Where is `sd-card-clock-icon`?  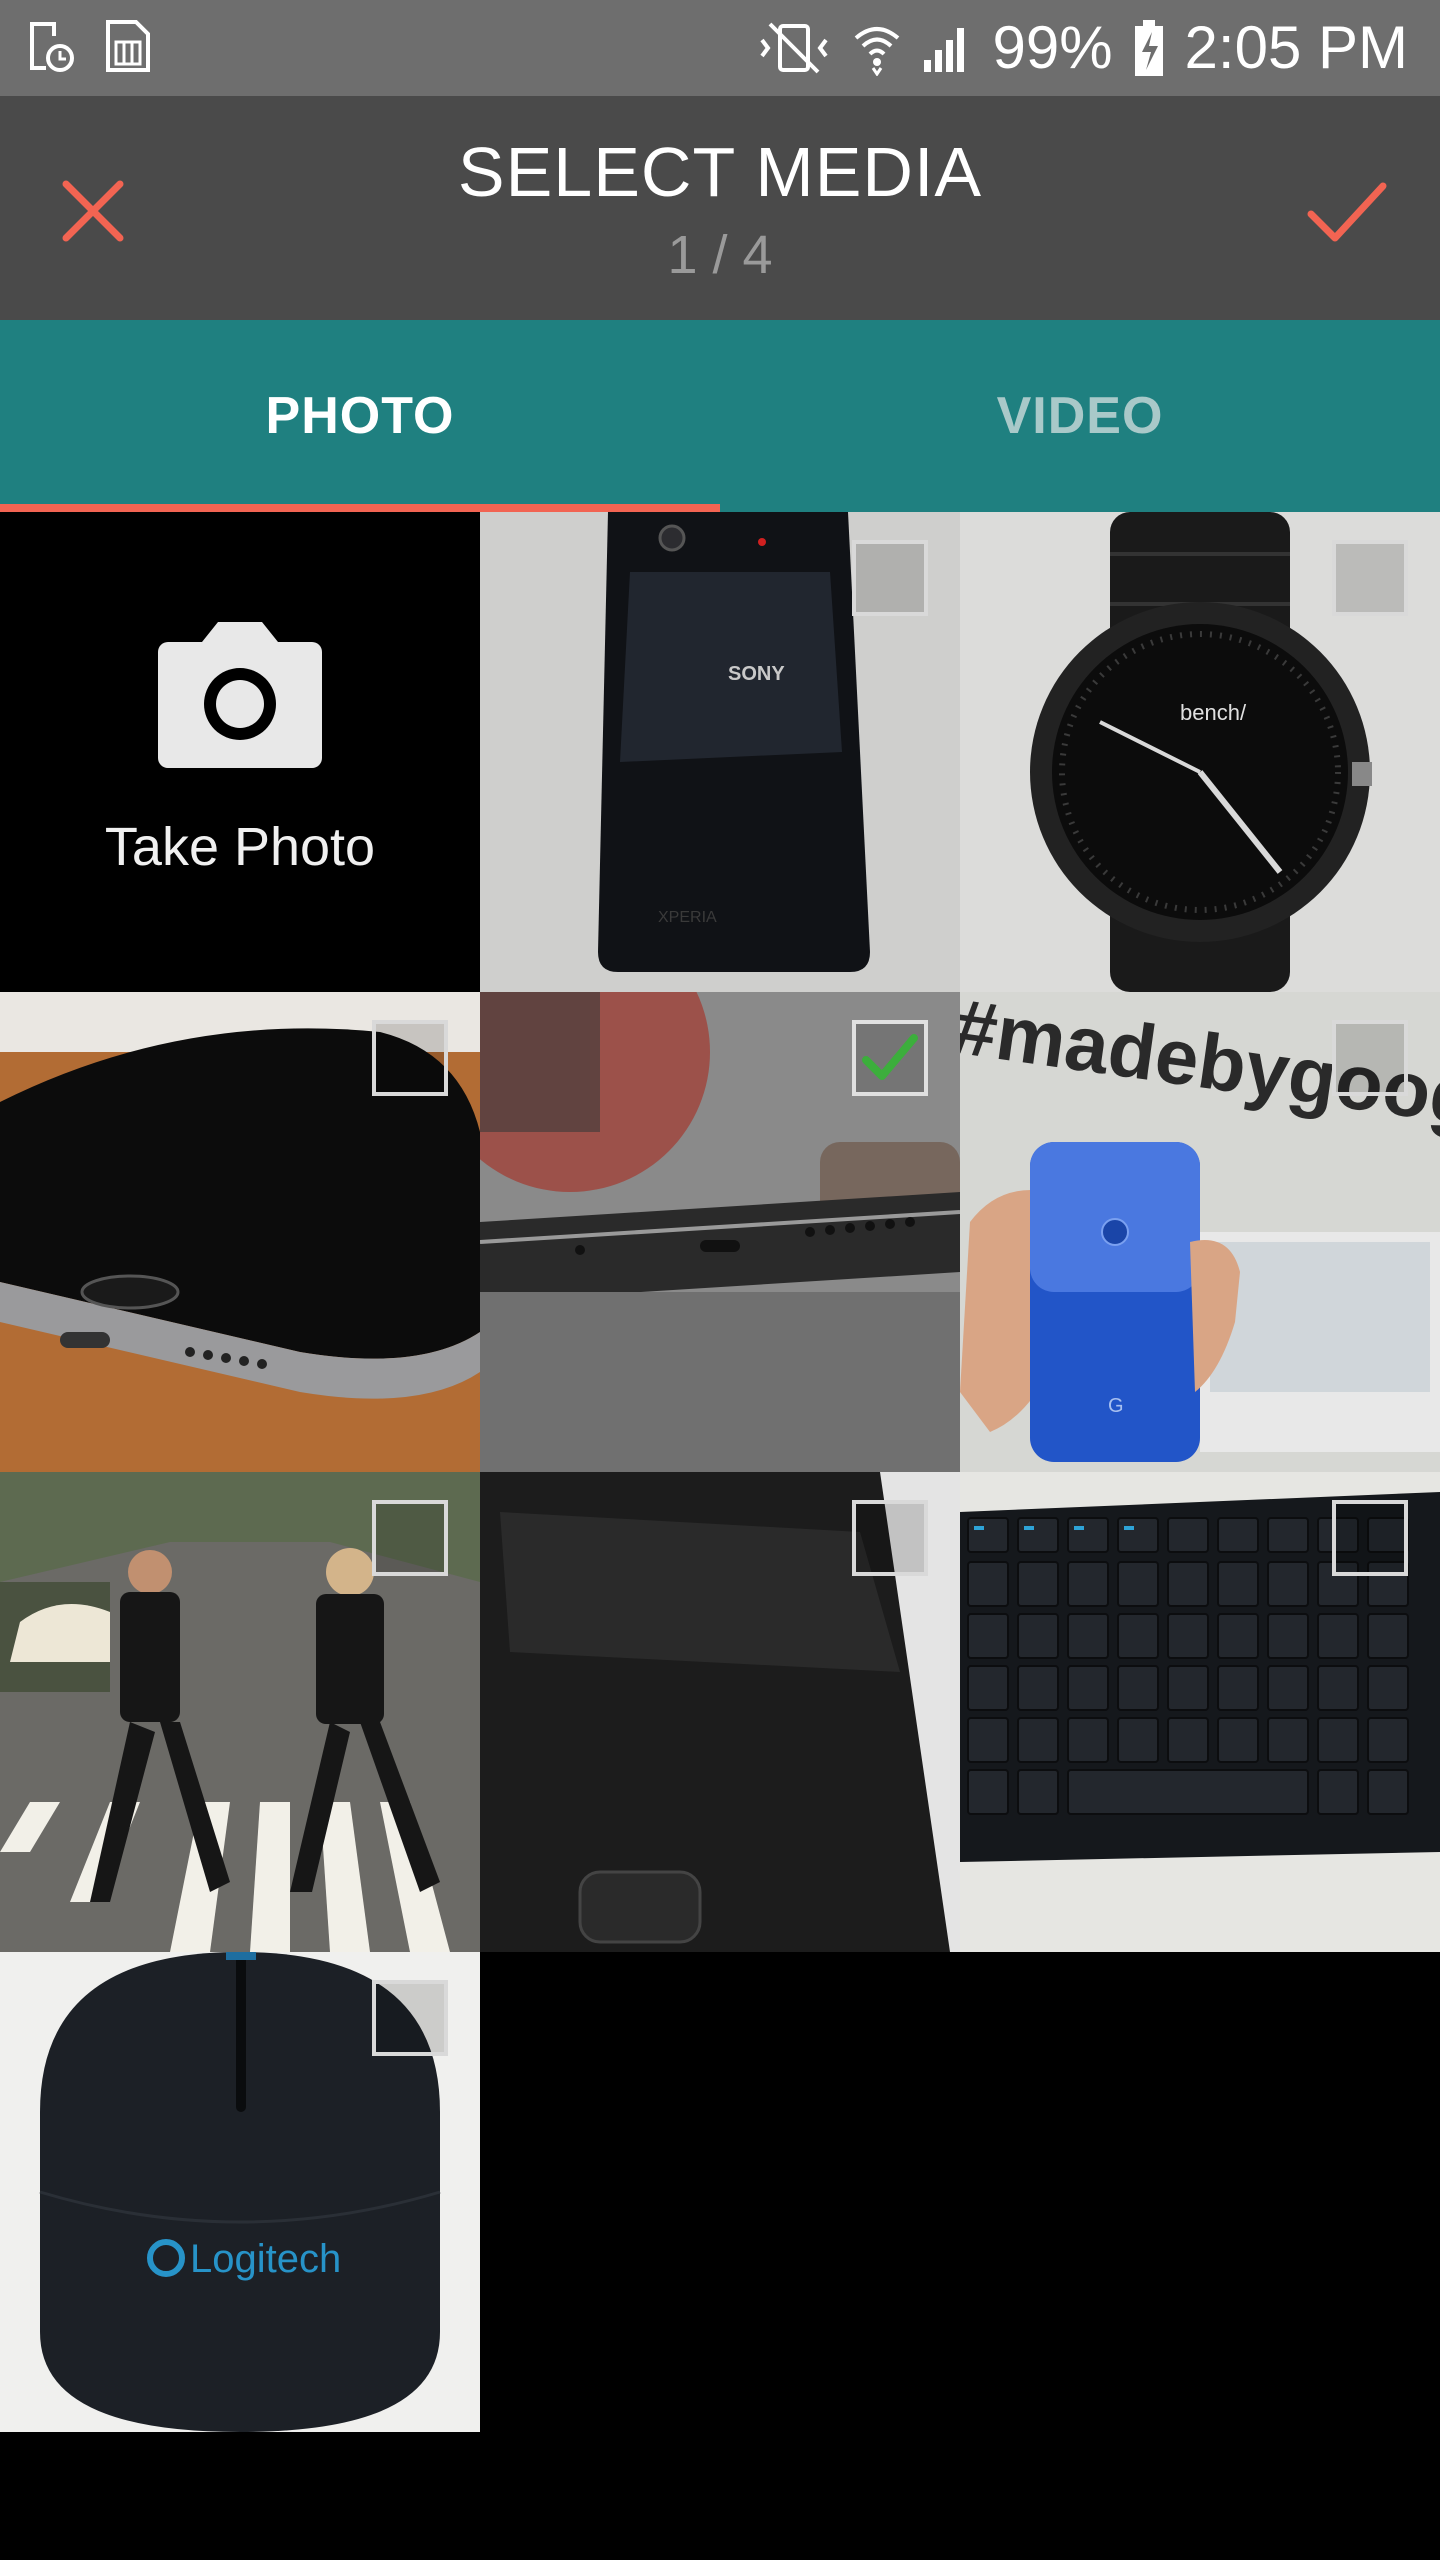 sd-card-clock-icon is located at coordinates (49, 46).